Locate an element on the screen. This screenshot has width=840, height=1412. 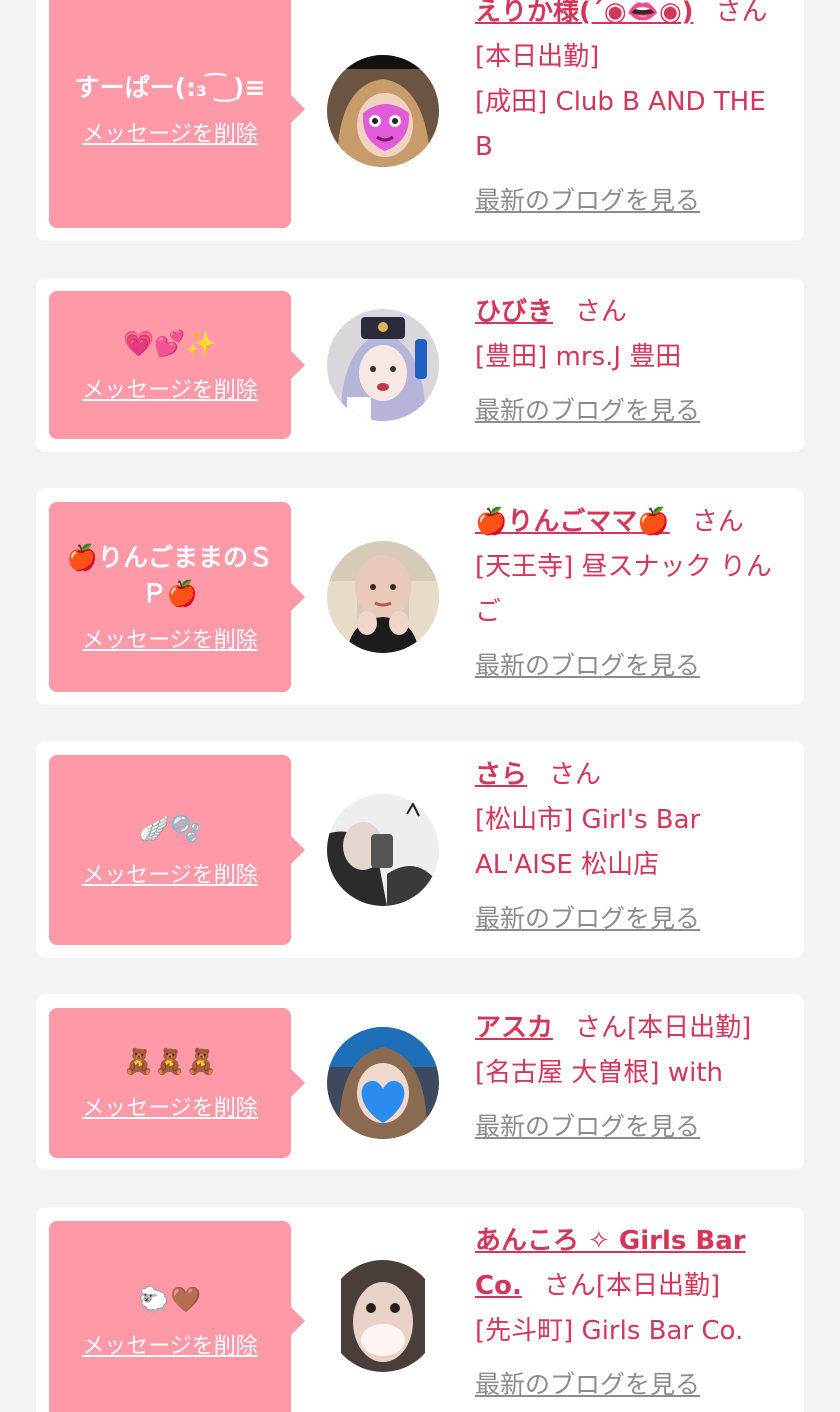
cast-name-link: ひびき is located at coordinates (514, 312).